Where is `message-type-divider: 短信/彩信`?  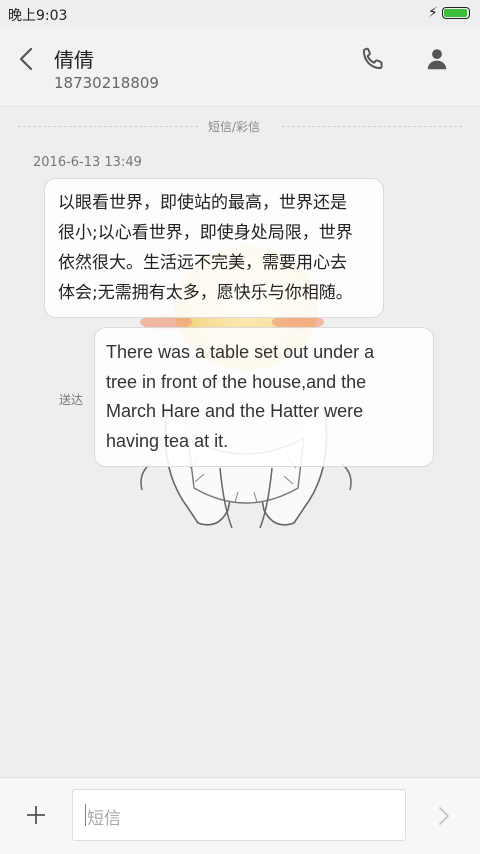
message-type-divider: 短信/彩信 is located at coordinates (240, 126).